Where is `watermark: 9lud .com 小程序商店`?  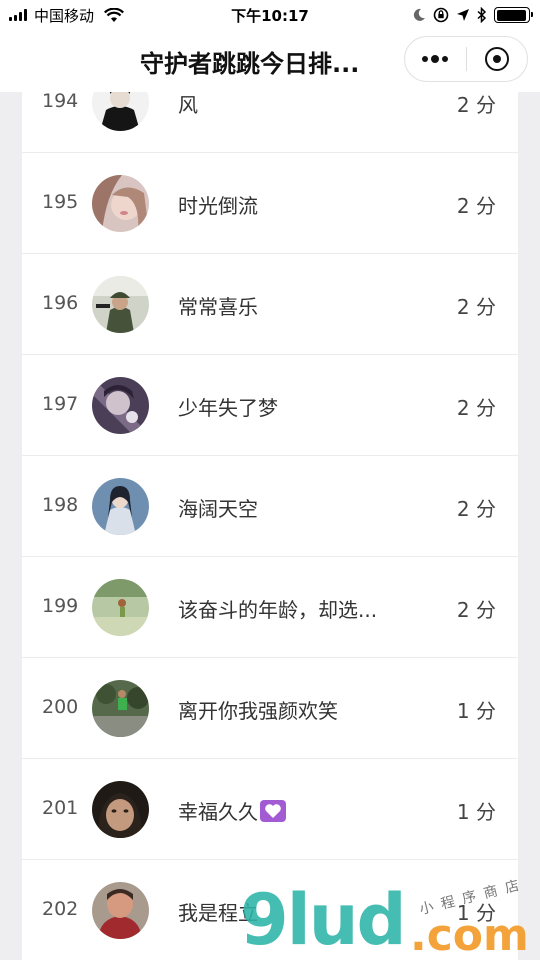
watermark: 9lud .com 小程序商店 is located at coordinates (390, 918).